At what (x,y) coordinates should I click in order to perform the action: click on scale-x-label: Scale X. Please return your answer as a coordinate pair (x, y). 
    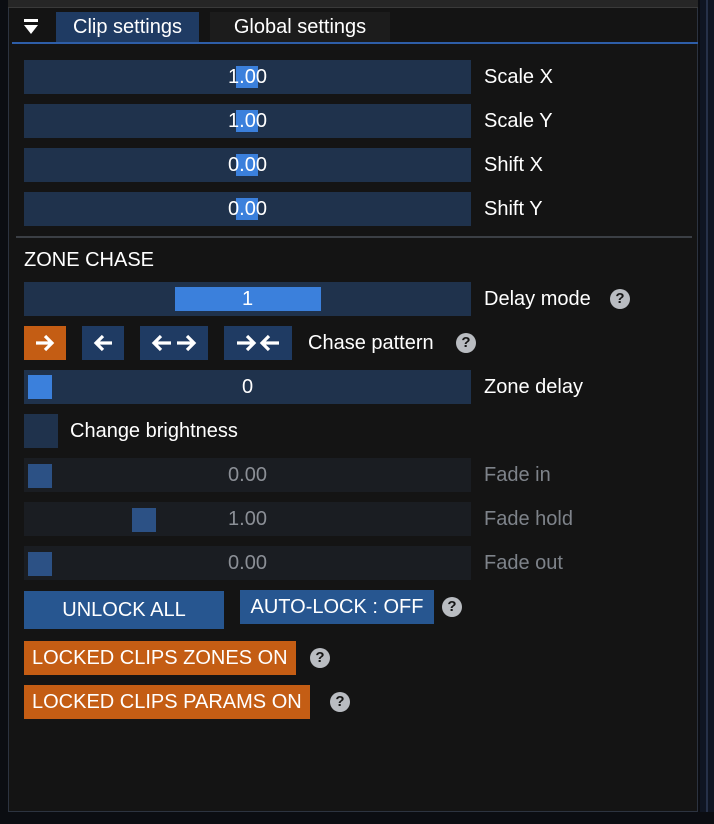
    Looking at the image, I should click on (518, 77).